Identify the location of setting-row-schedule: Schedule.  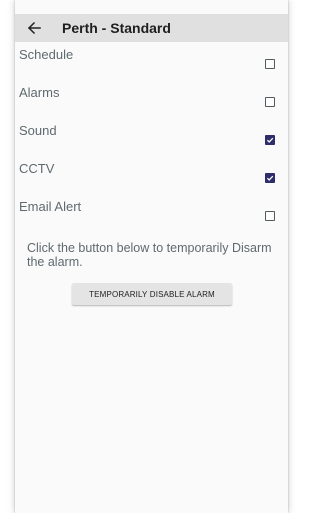
(151, 64).